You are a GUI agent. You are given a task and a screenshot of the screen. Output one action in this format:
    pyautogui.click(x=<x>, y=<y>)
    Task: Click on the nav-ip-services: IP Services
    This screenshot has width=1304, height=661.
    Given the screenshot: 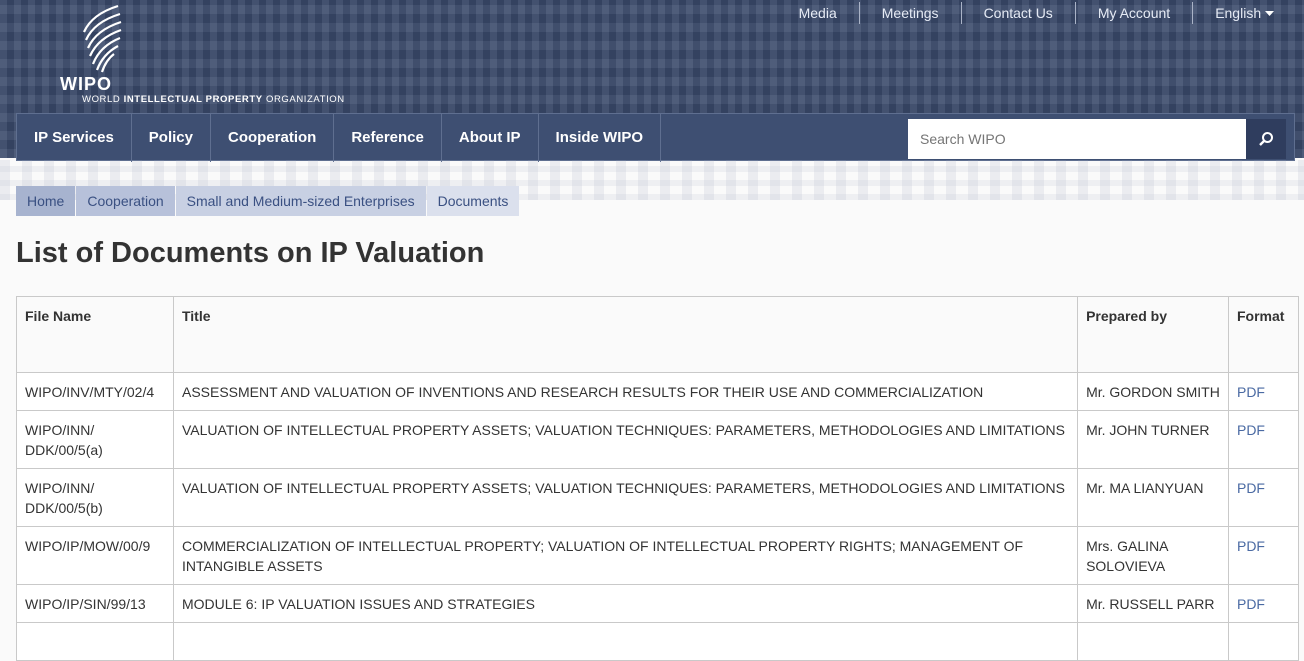 What is the action you would take?
    pyautogui.click(x=74, y=138)
    